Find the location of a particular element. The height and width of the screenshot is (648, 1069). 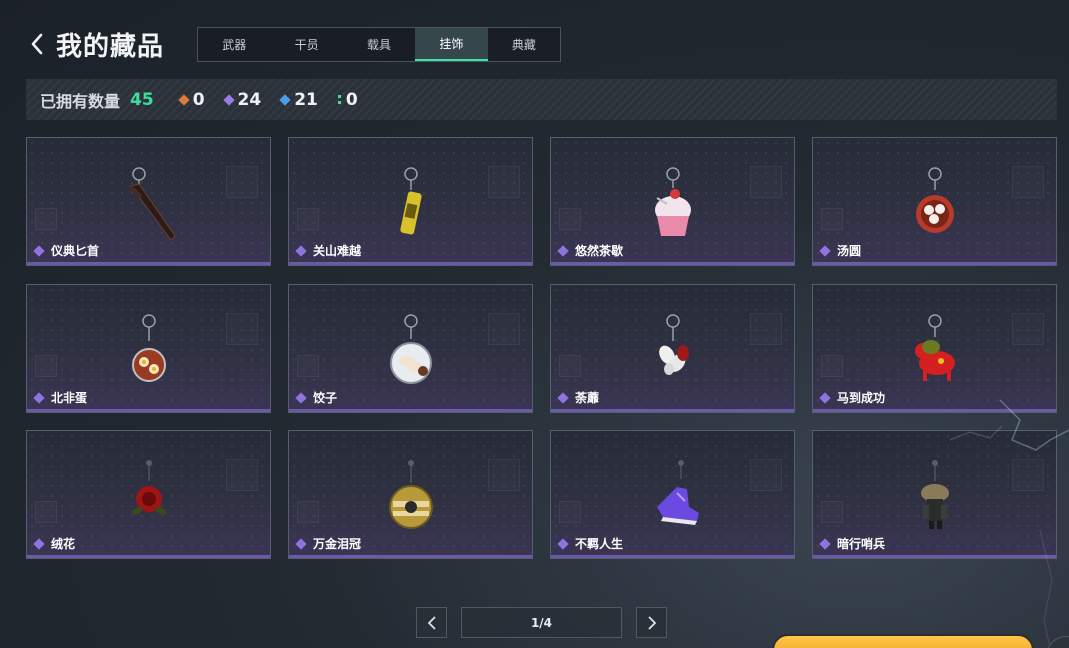

ownership-stats-bar: 已拥有数量 45 0 24 21 0 is located at coordinates (541, 99).